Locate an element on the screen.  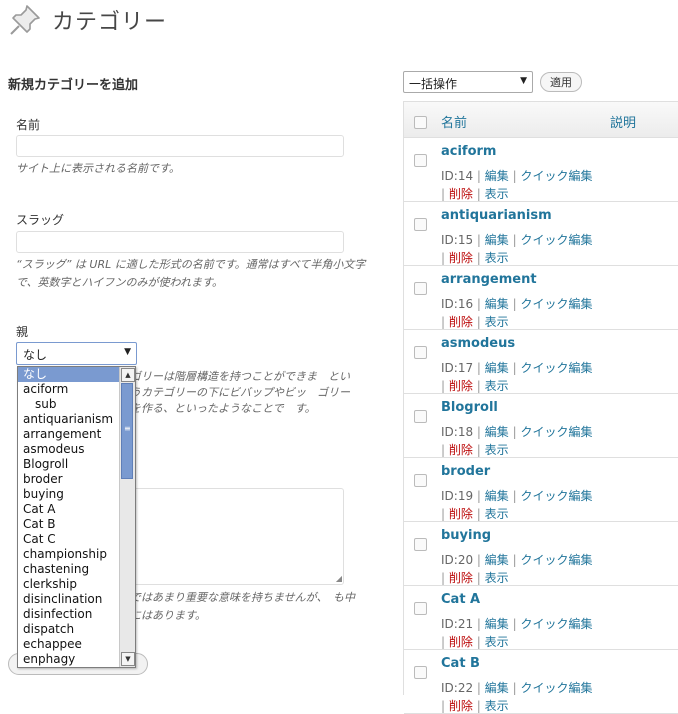
category-name-link: arrangement is located at coordinates (489, 279).